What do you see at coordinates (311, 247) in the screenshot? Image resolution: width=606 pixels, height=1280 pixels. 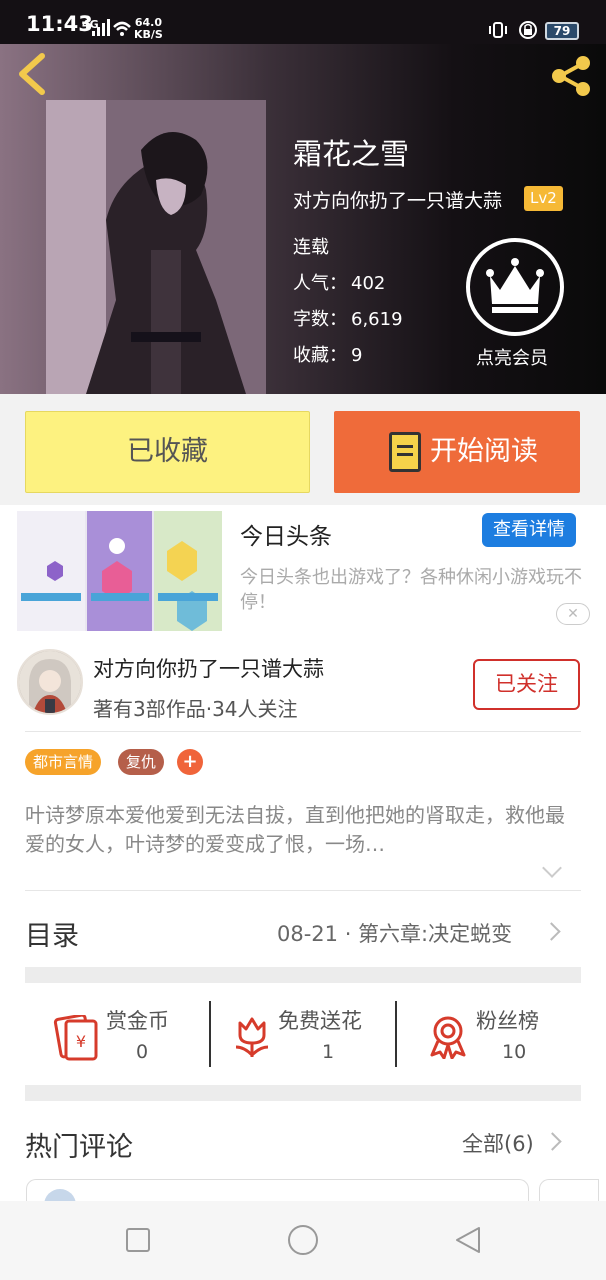 I see `book-status: 连载` at bounding box center [311, 247].